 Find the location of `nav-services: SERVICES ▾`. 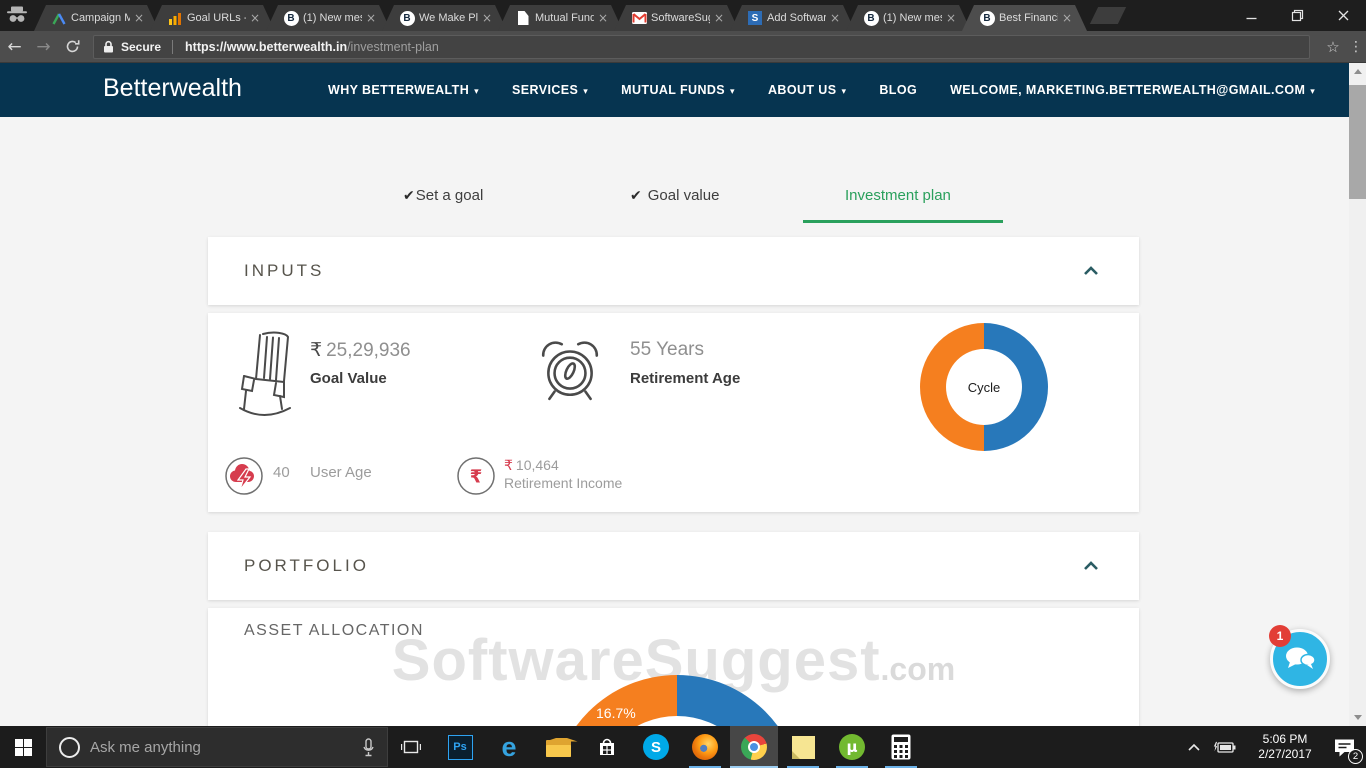

nav-services: SERVICES ▾ is located at coordinates (550, 90).